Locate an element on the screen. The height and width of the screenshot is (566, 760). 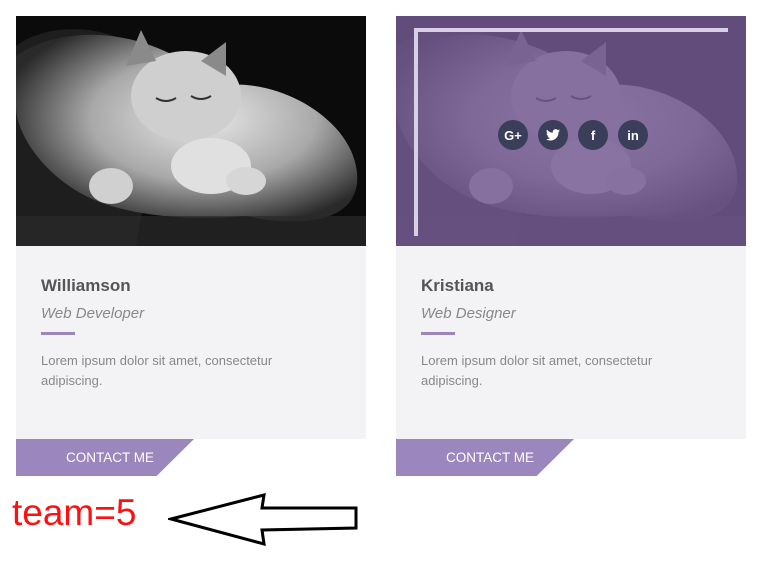
linkedin-icon: in is located at coordinates (633, 135).